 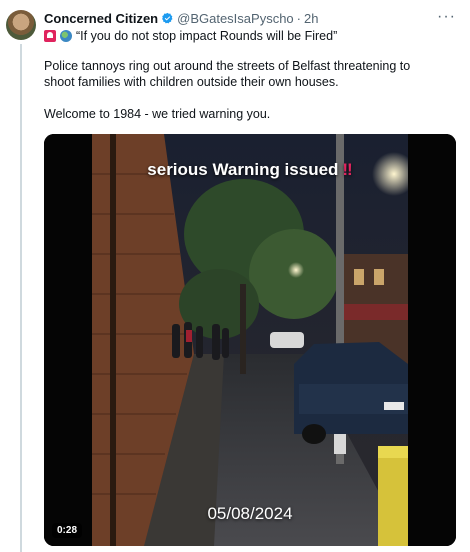 I want to click on verified-badge-icon, so click(x=167, y=17).